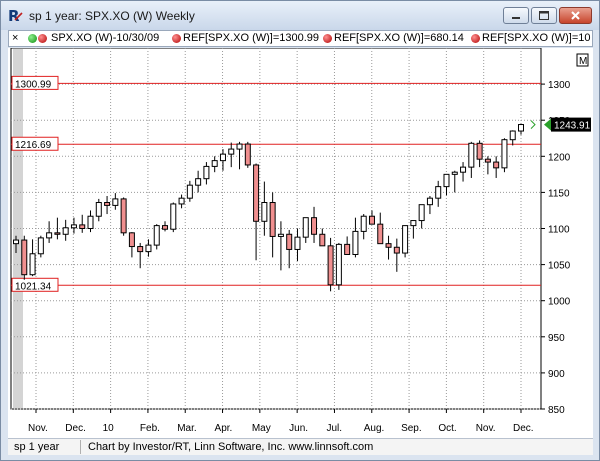 The width and height of the screenshot is (600, 461). I want to click on y-tick-label: 1300, so click(559, 85).